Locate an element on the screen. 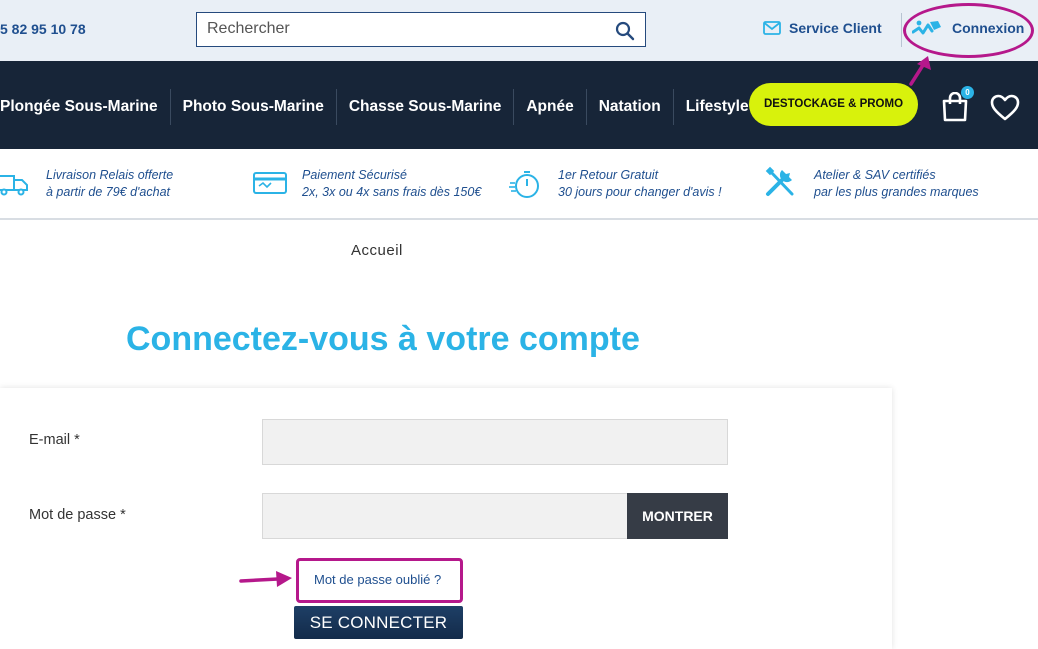 This screenshot has height=649, width=1038. service-client-link: Service Client is located at coordinates (822, 28).